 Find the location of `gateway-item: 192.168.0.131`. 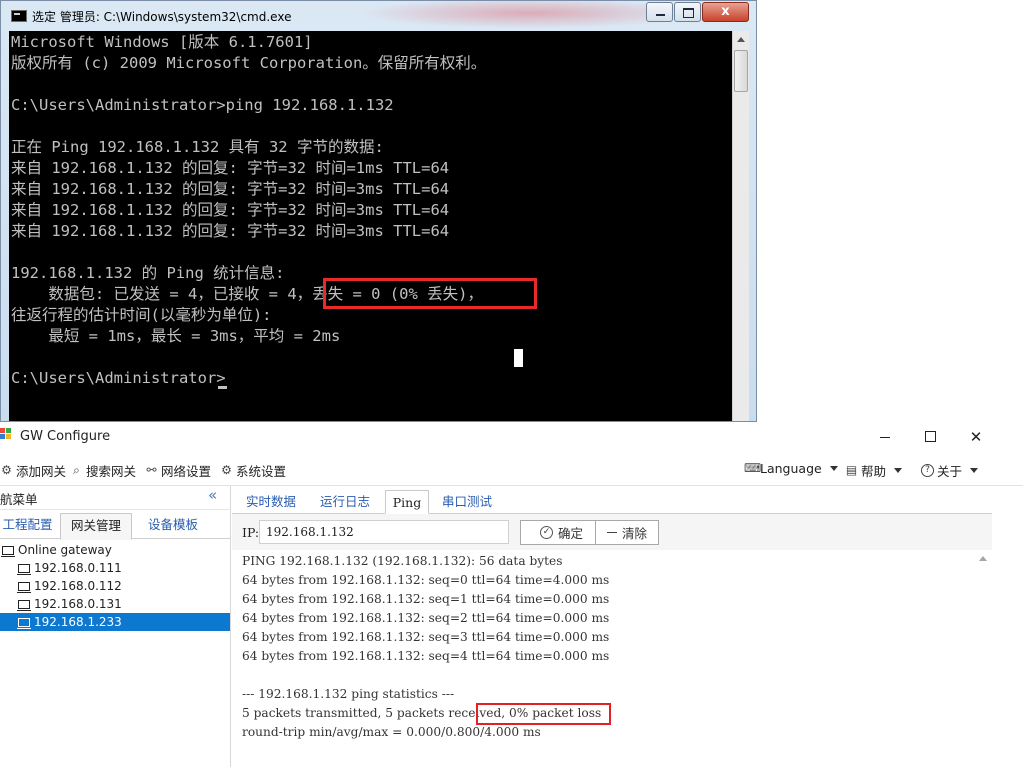

gateway-item: 192.168.0.131 is located at coordinates (115, 604).